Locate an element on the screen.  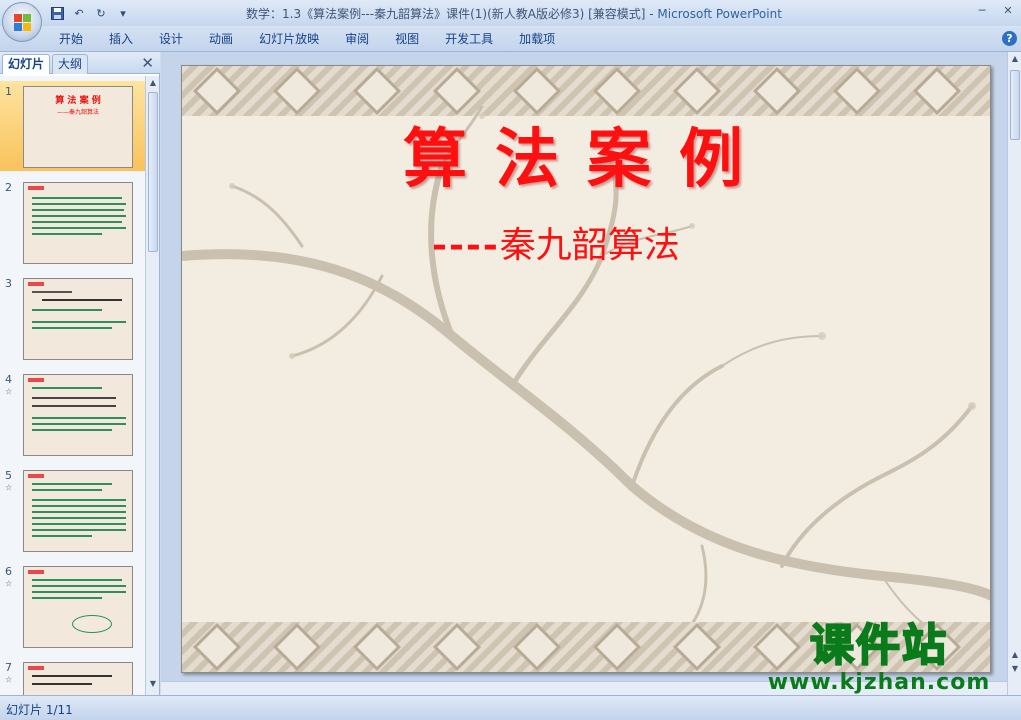
subtitle-text: 秦九韶算法 is located at coordinates (589, 245).